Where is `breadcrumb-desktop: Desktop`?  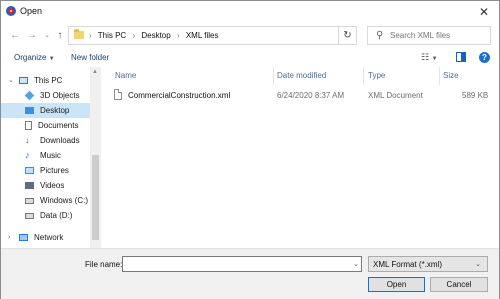
breadcrumb-desktop: Desktop is located at coordinates (155, 35).